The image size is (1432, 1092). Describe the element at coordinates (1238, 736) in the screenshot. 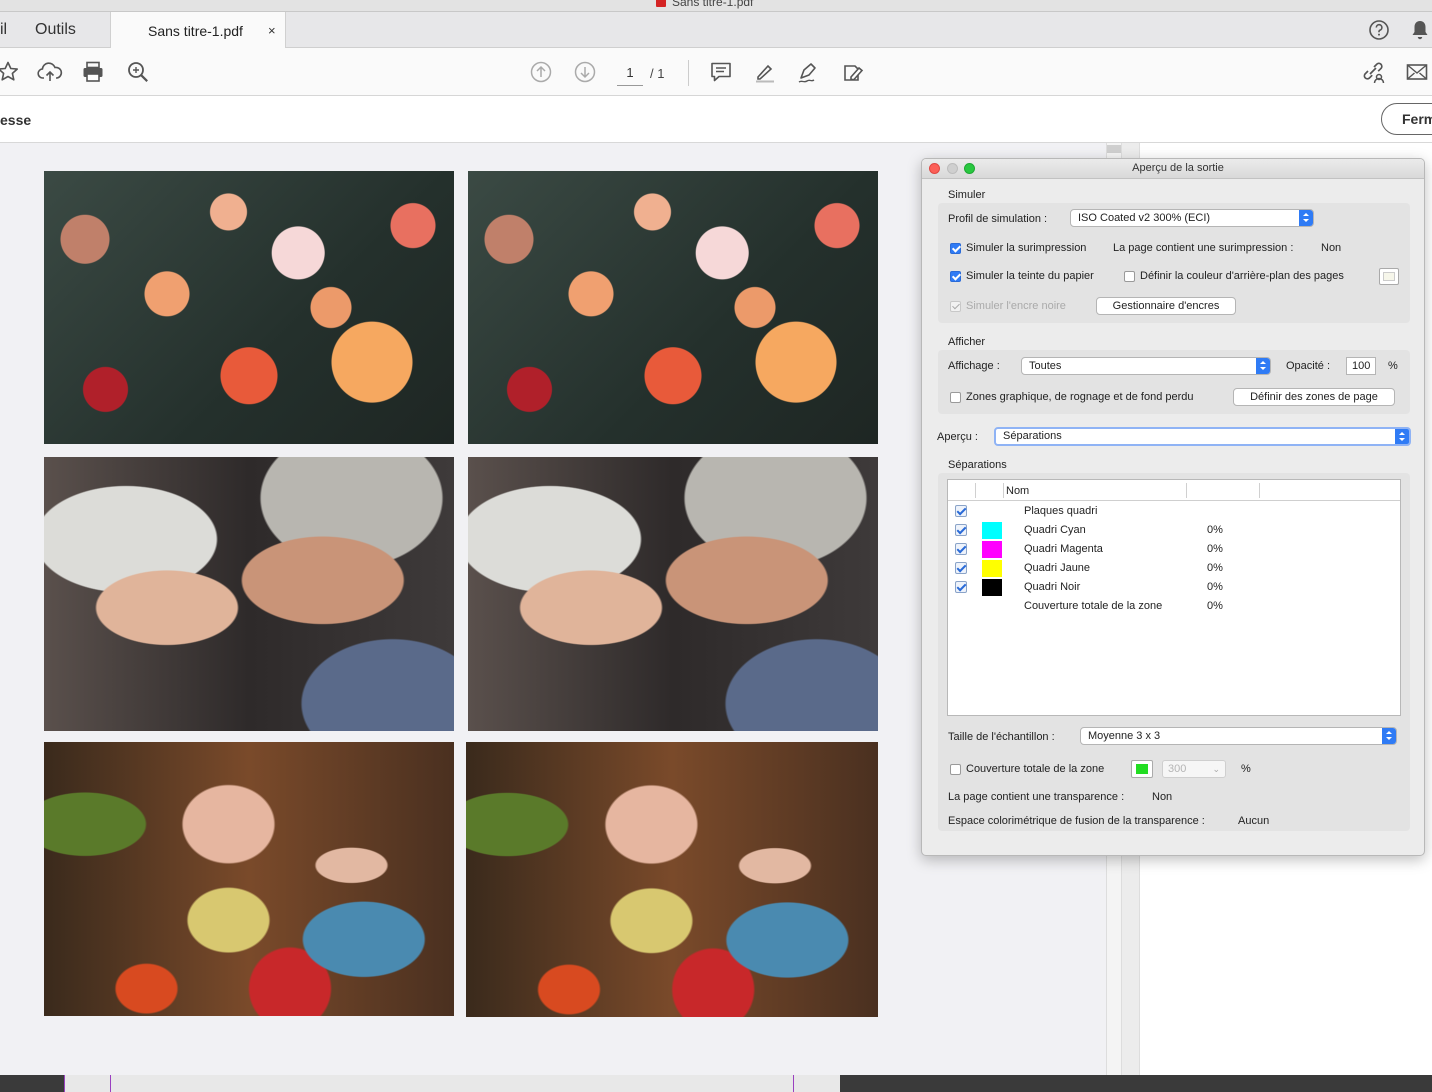

I see `sample-size-select: Moyenne 3 x 3` at that location.